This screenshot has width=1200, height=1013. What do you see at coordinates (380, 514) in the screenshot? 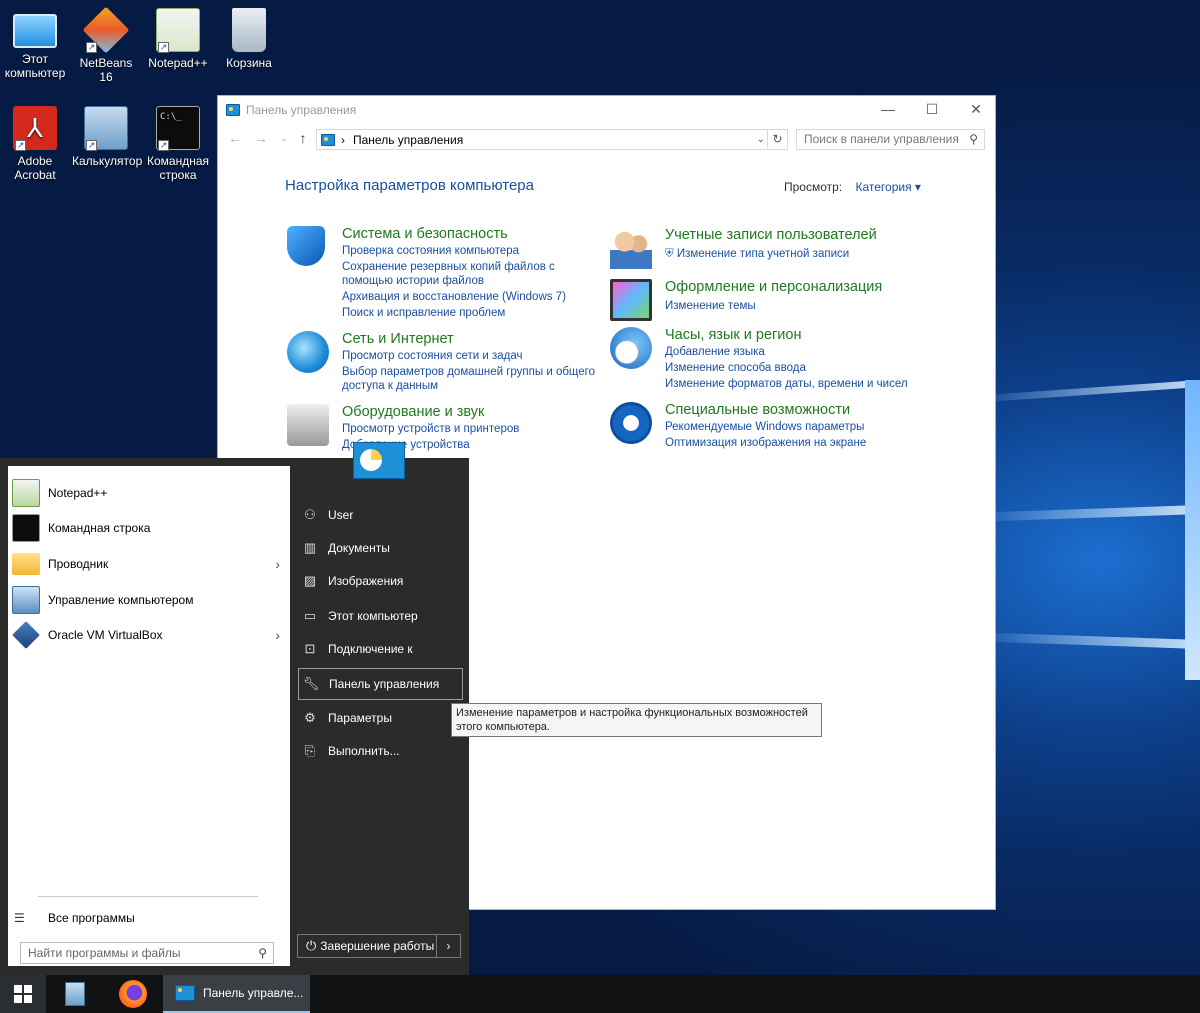
I see `start-place-user: ⚇ User` at bounding box center [380, 514].